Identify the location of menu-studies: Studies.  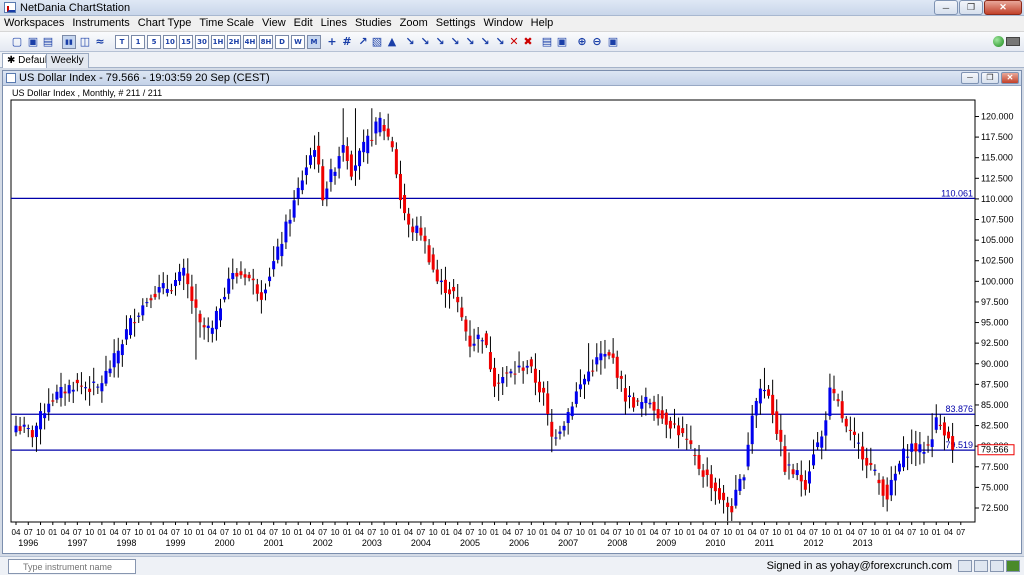
(373, 23).